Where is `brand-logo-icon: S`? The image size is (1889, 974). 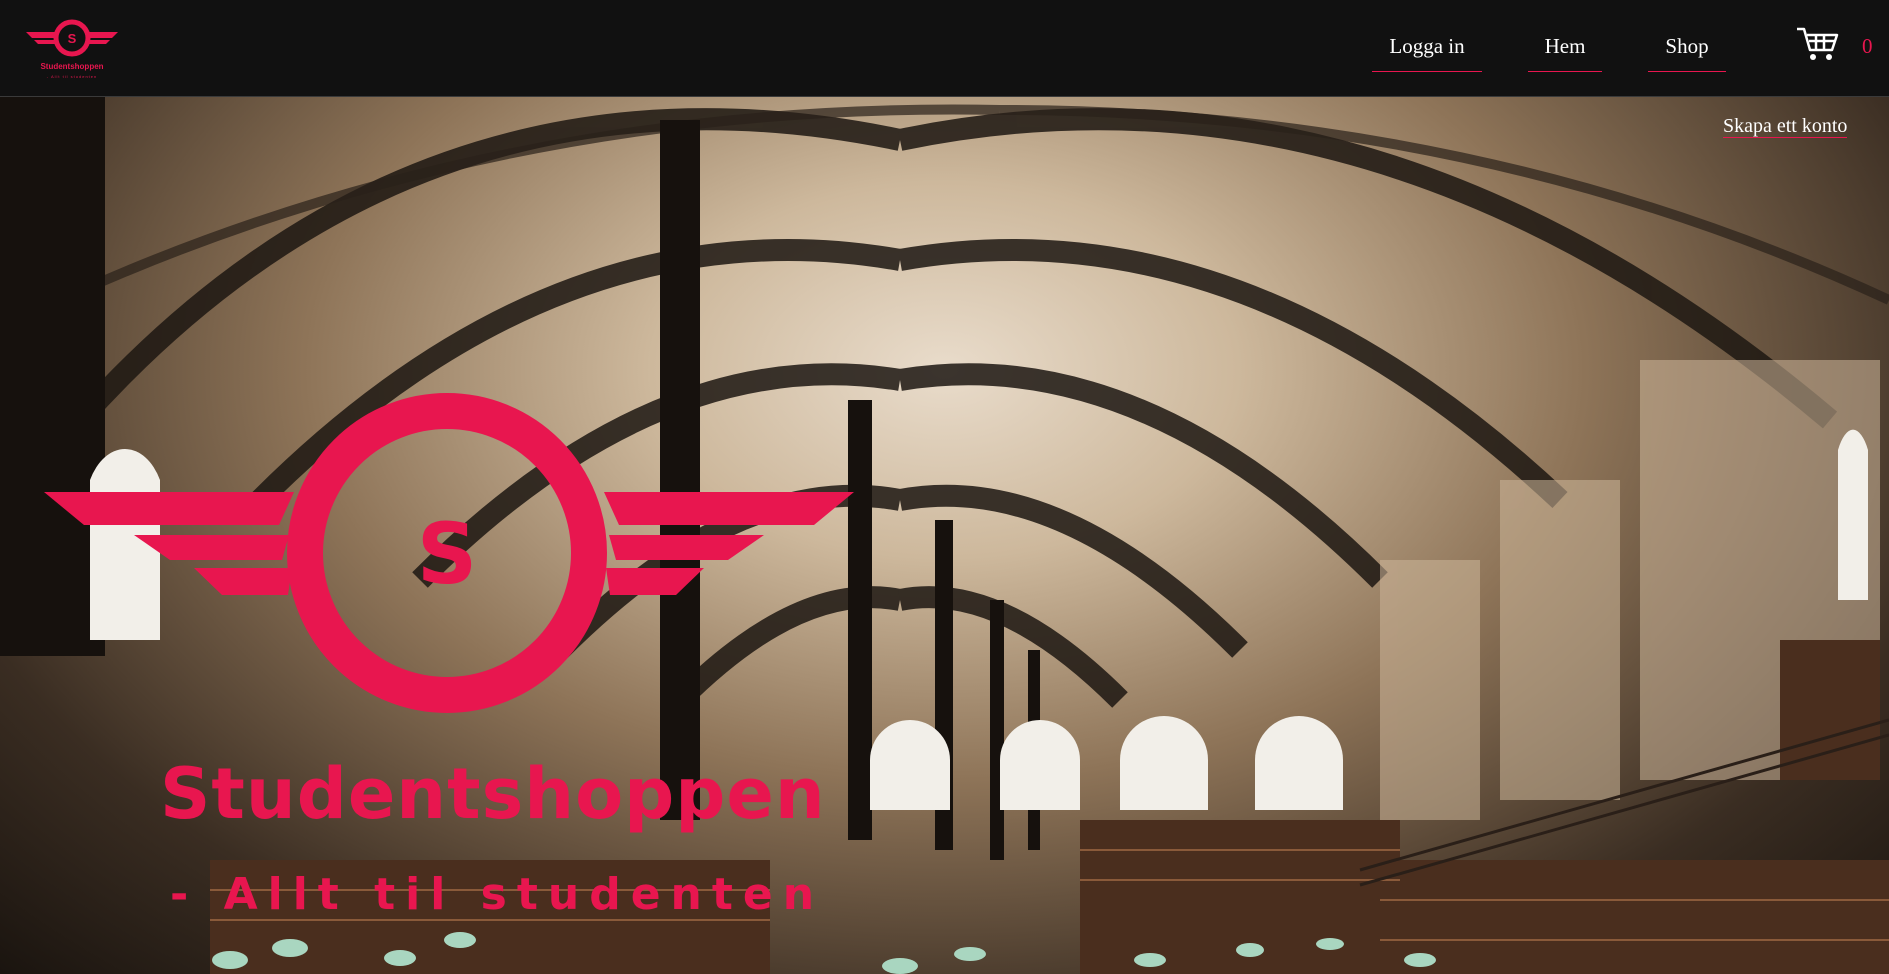
brand-logo-icon: S is located at coordinates (72, 38).